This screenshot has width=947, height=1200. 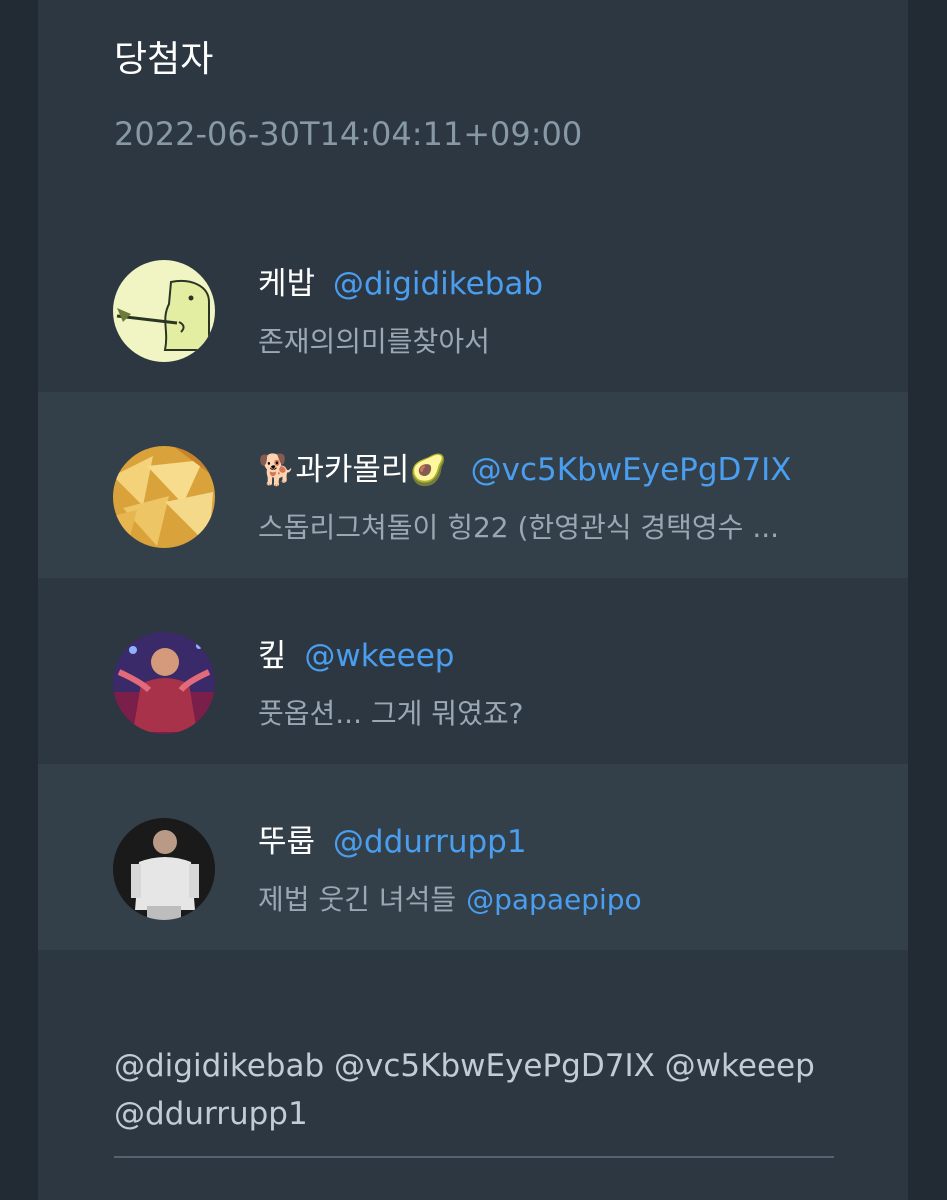 I want to click on divider, so click(x=474, y=1157).